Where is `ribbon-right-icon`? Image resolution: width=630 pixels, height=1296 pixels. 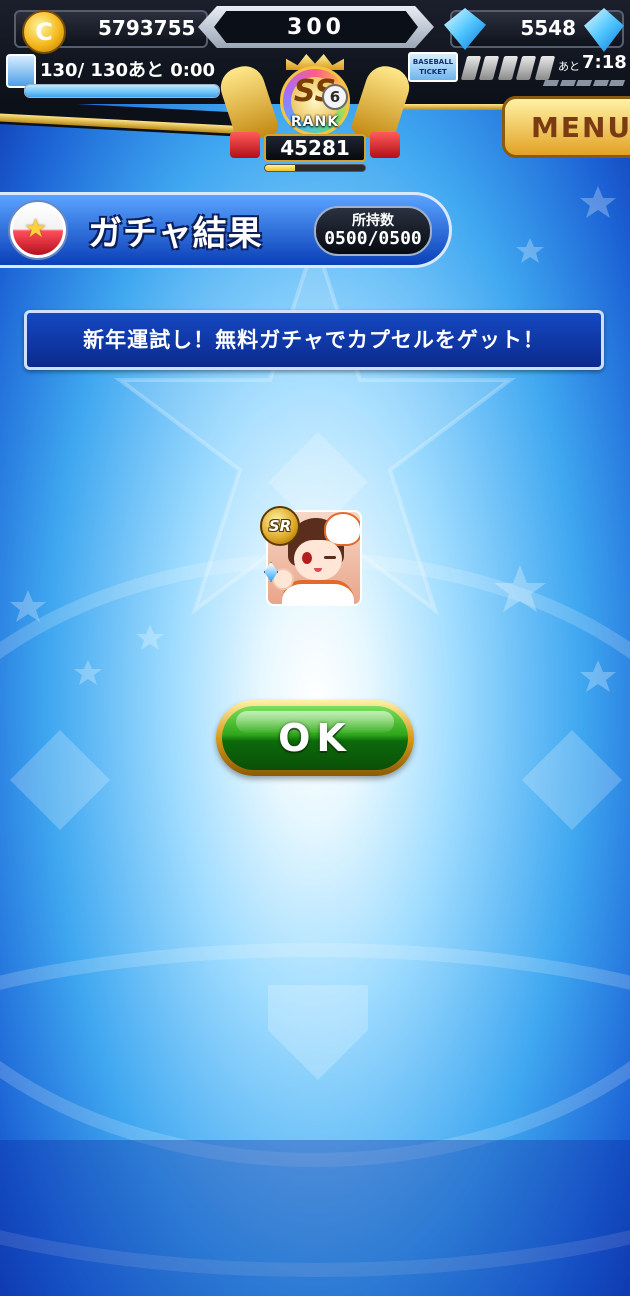
ribbon-right-icon is located at coordinates (385, 145).